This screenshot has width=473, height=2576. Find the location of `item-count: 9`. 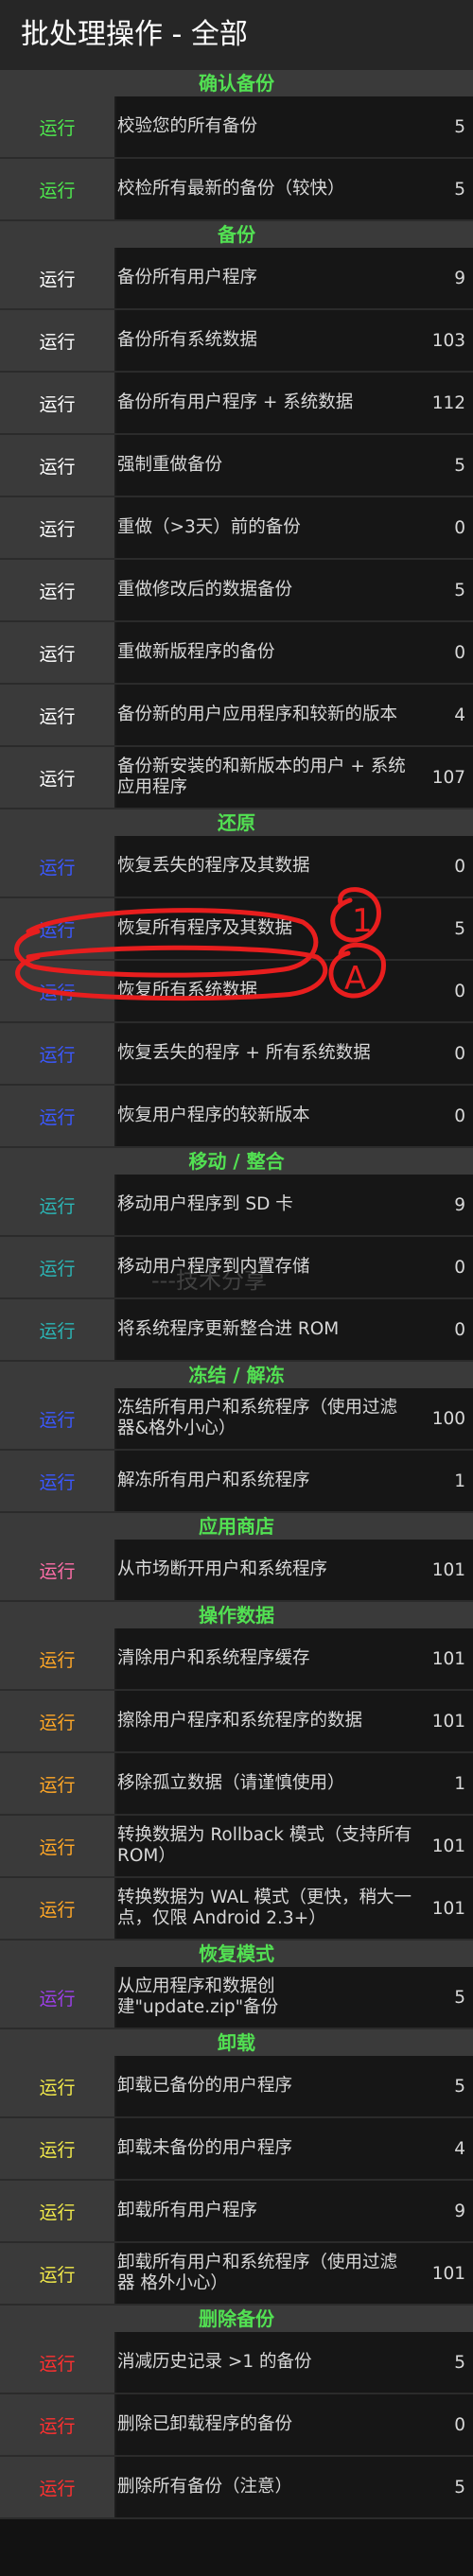

item-count: 9 is located at coordinates (459, 278).